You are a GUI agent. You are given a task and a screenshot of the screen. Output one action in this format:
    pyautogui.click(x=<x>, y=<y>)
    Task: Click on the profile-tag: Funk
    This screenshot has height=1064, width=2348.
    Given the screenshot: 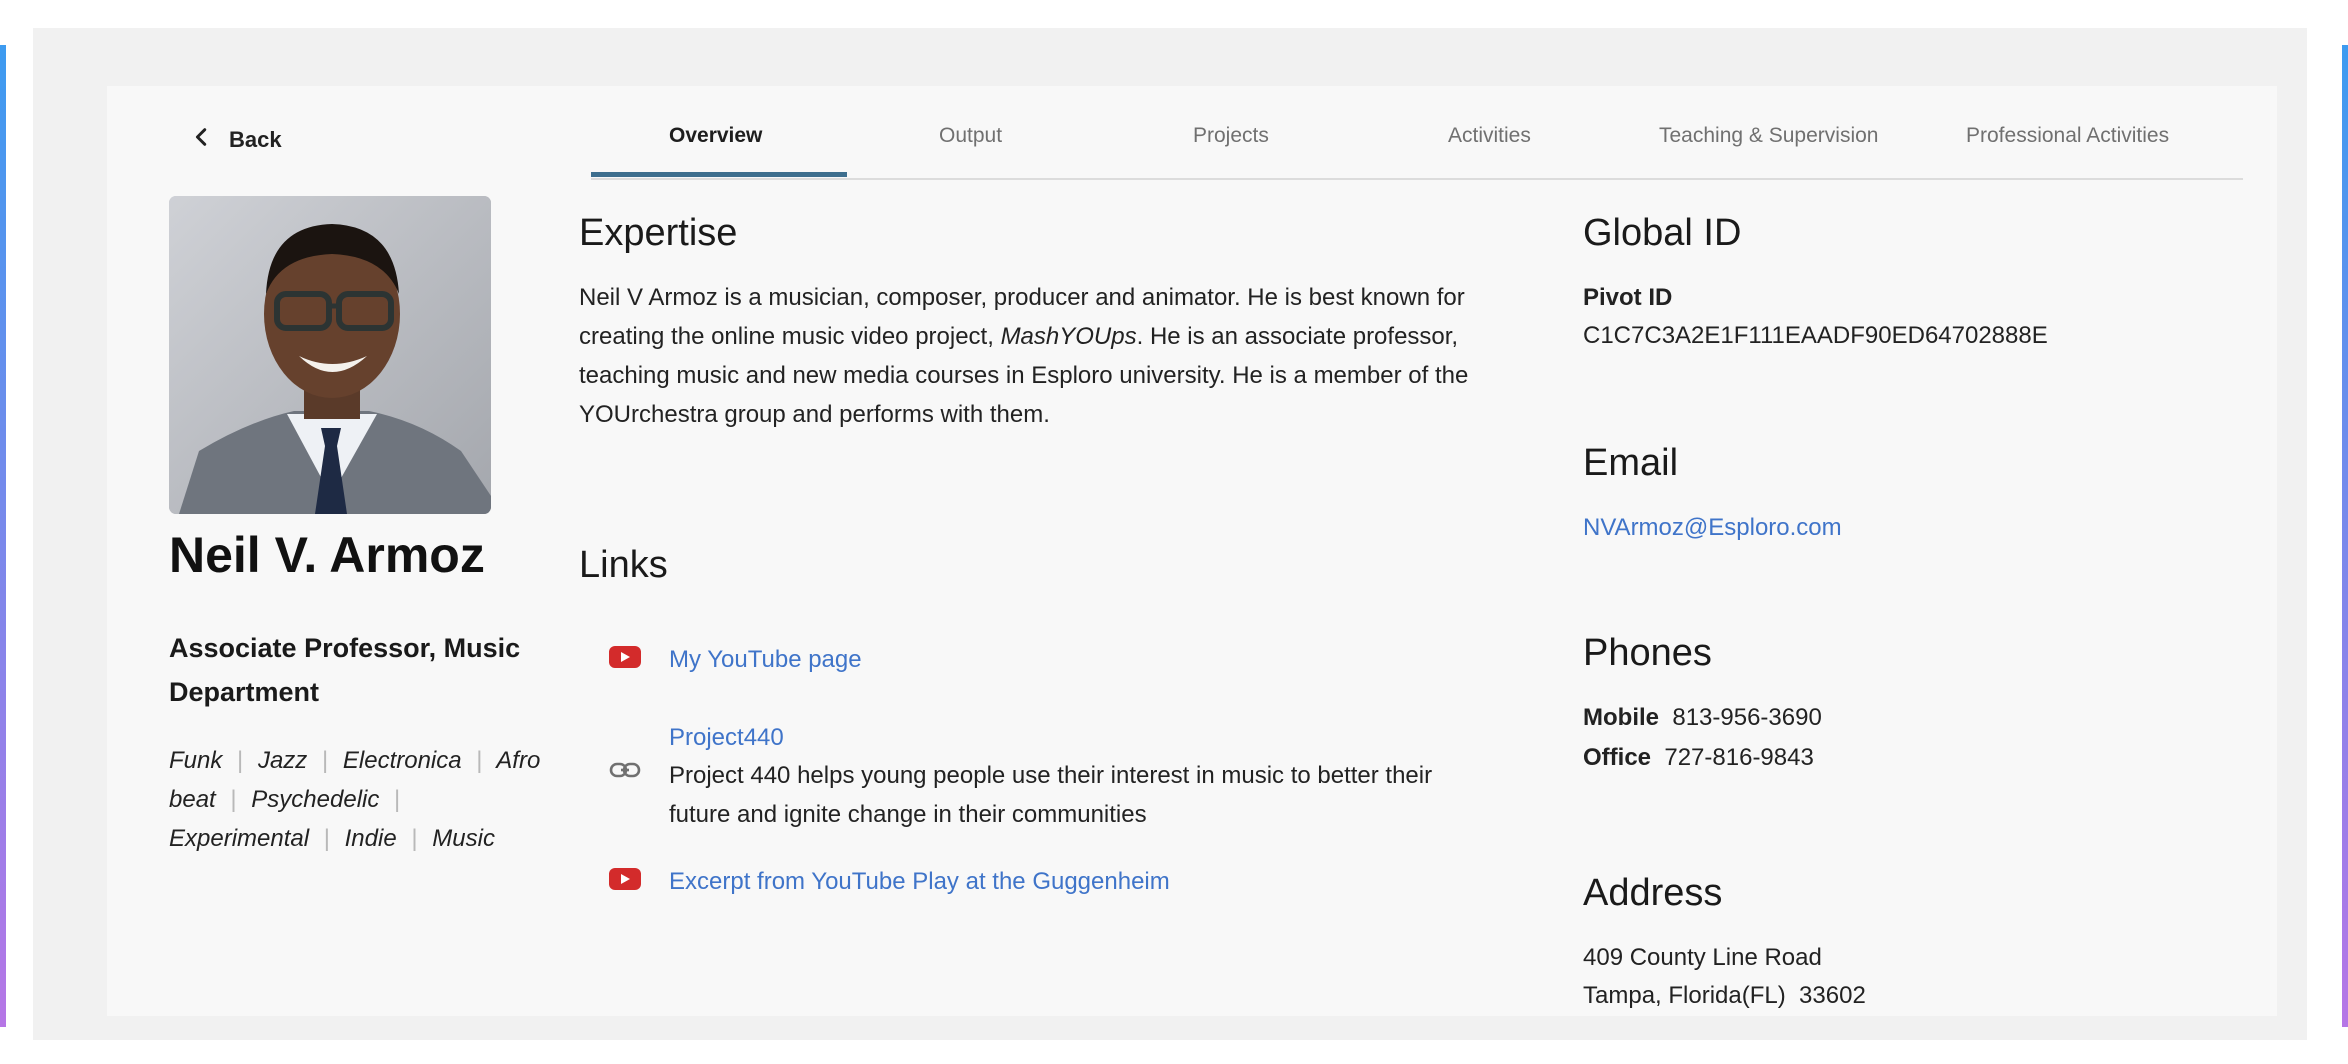 What is the action you would take?
    pyautogui.click(x=196, y=760)
    